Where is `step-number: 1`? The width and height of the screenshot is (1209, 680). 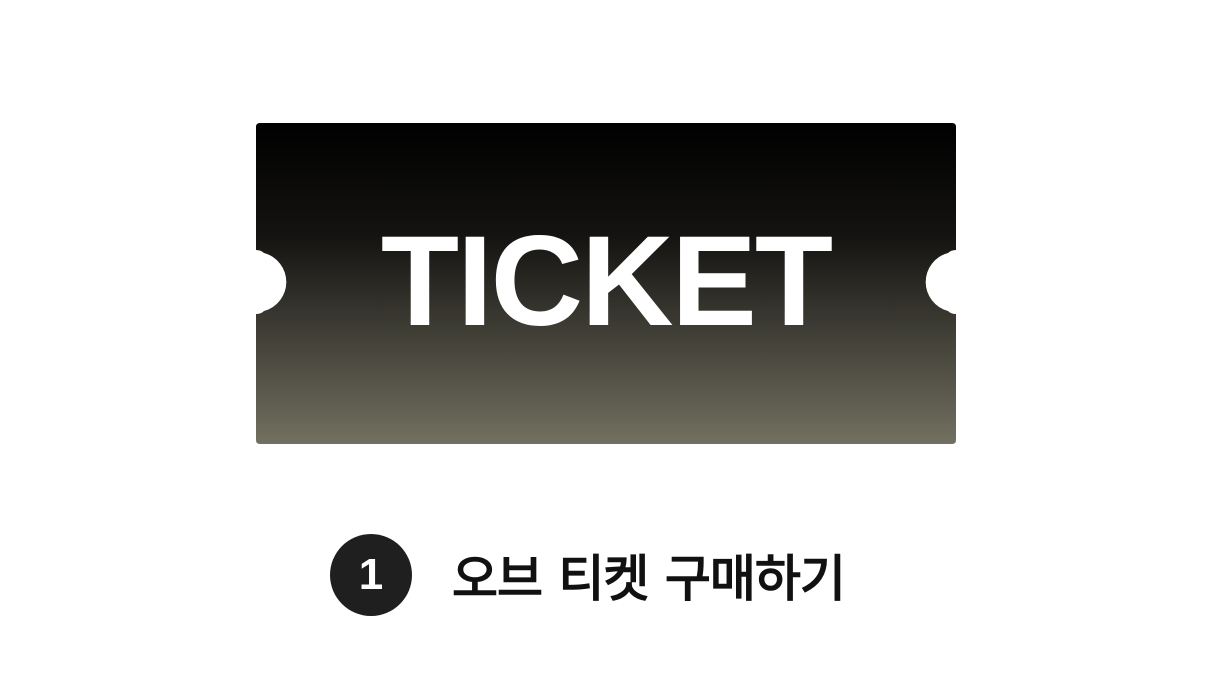 step-number: 1 is located at coordinates (371, 574).